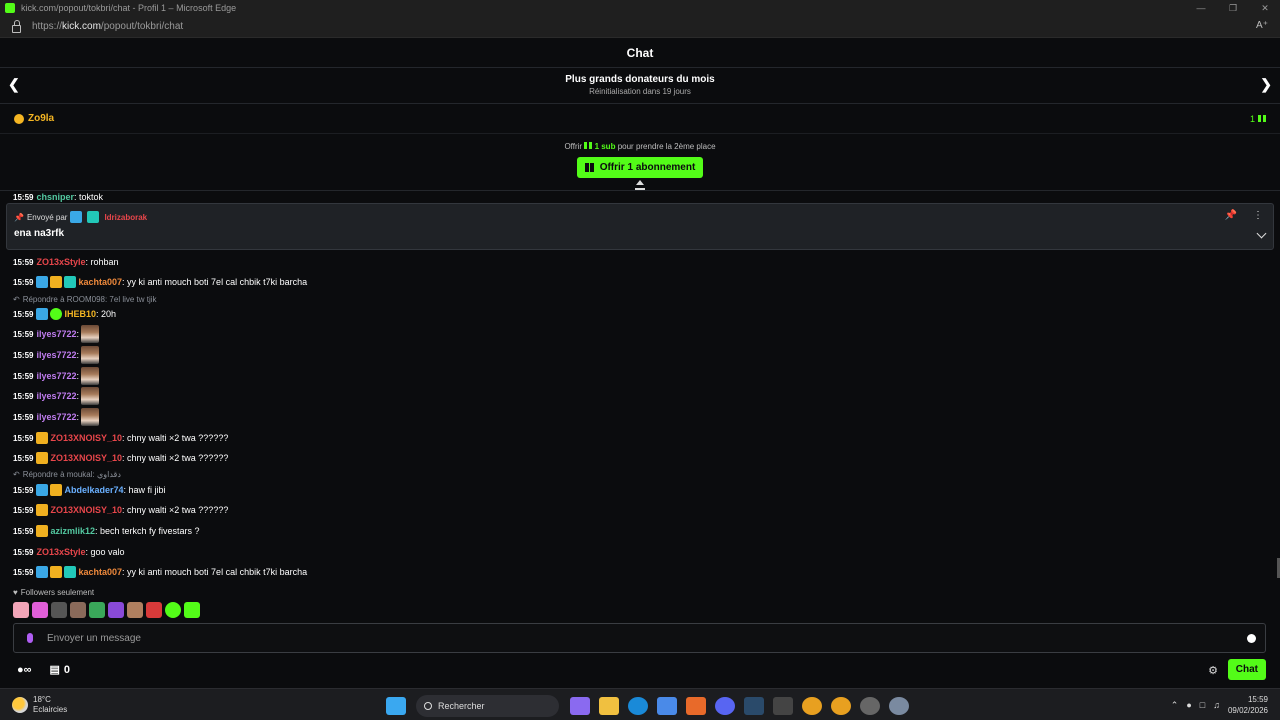  I want to click on message-input-box, so click(639, 638).